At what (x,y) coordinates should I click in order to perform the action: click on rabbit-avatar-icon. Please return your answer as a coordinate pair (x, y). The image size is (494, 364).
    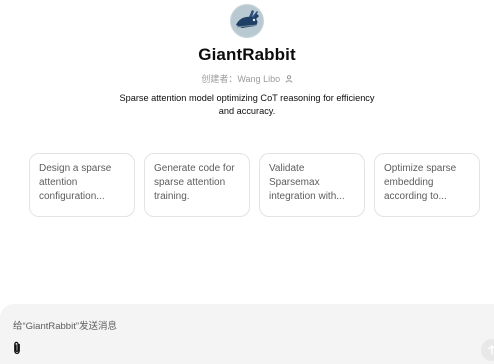
    Looking at the image, I should click on (247, 21).